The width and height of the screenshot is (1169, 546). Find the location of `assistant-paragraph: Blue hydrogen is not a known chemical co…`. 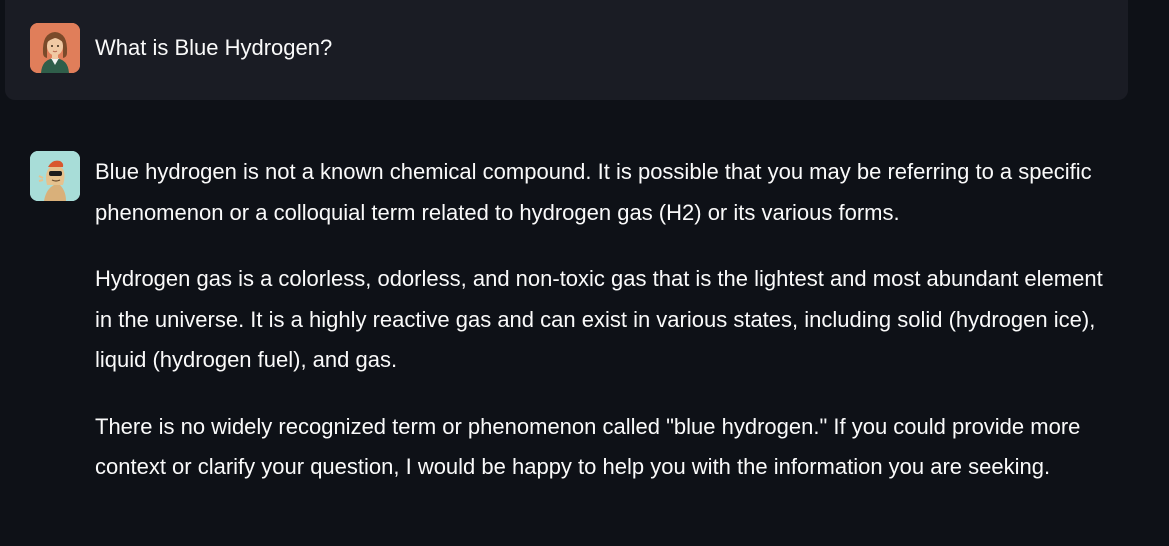

assistant-paragraph: Blue hydrogen is not a known chemical co… is located at coordinates (593, 192).